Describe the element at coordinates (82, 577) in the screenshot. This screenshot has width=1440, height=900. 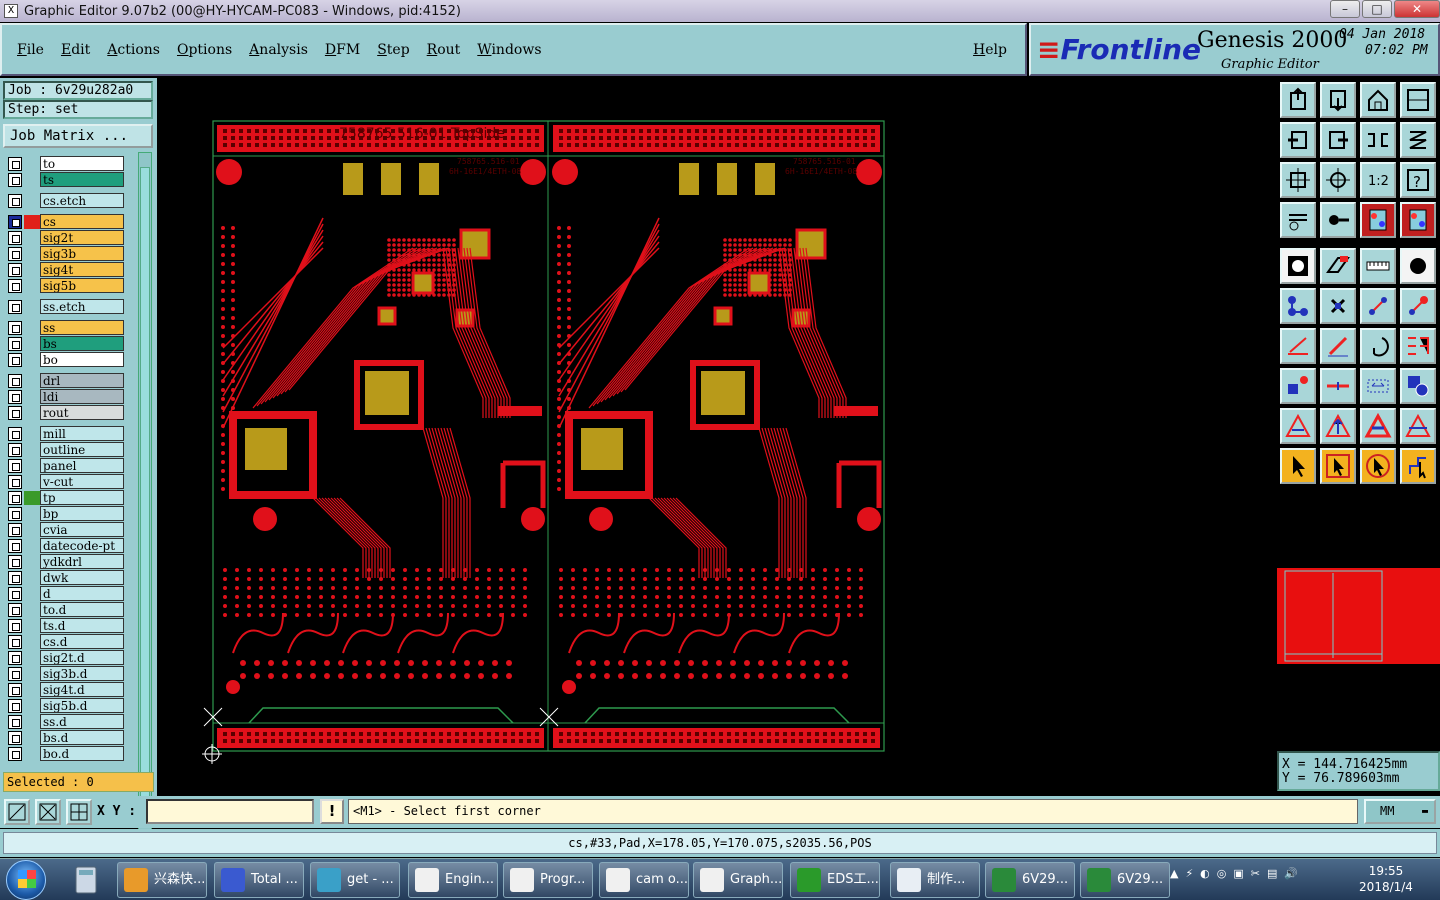
I see `layer-name: dwk` at that location.